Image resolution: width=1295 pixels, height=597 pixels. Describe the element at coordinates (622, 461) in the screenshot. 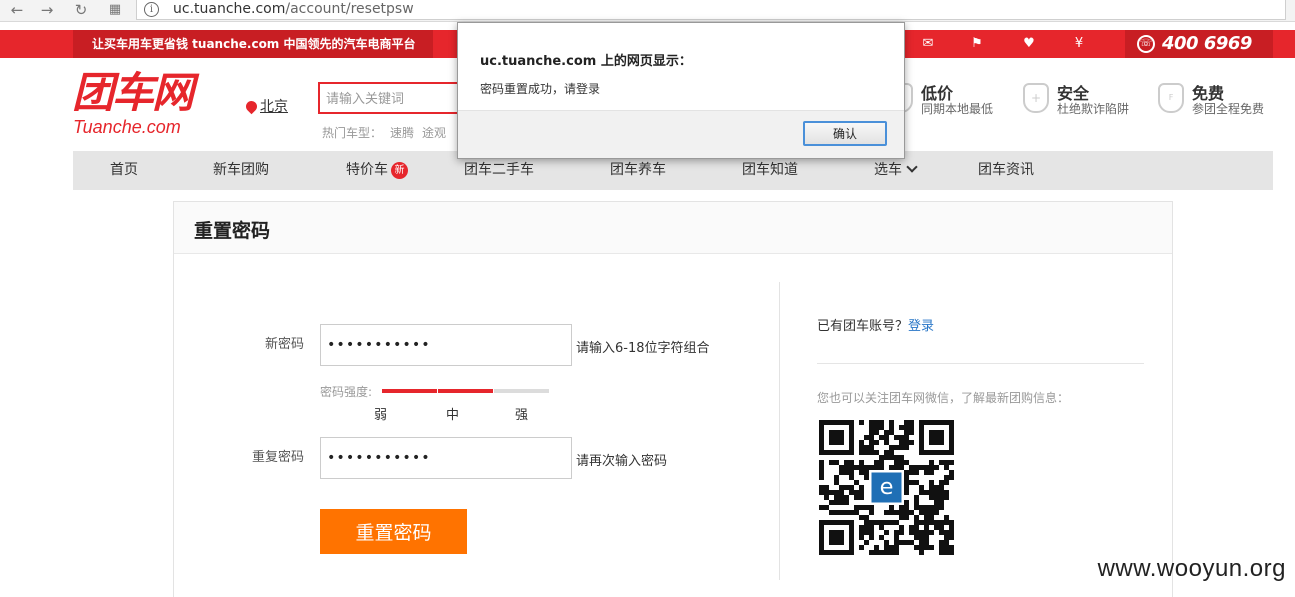

I see `confirm-password-hint: 请再次输入密码` at that location.